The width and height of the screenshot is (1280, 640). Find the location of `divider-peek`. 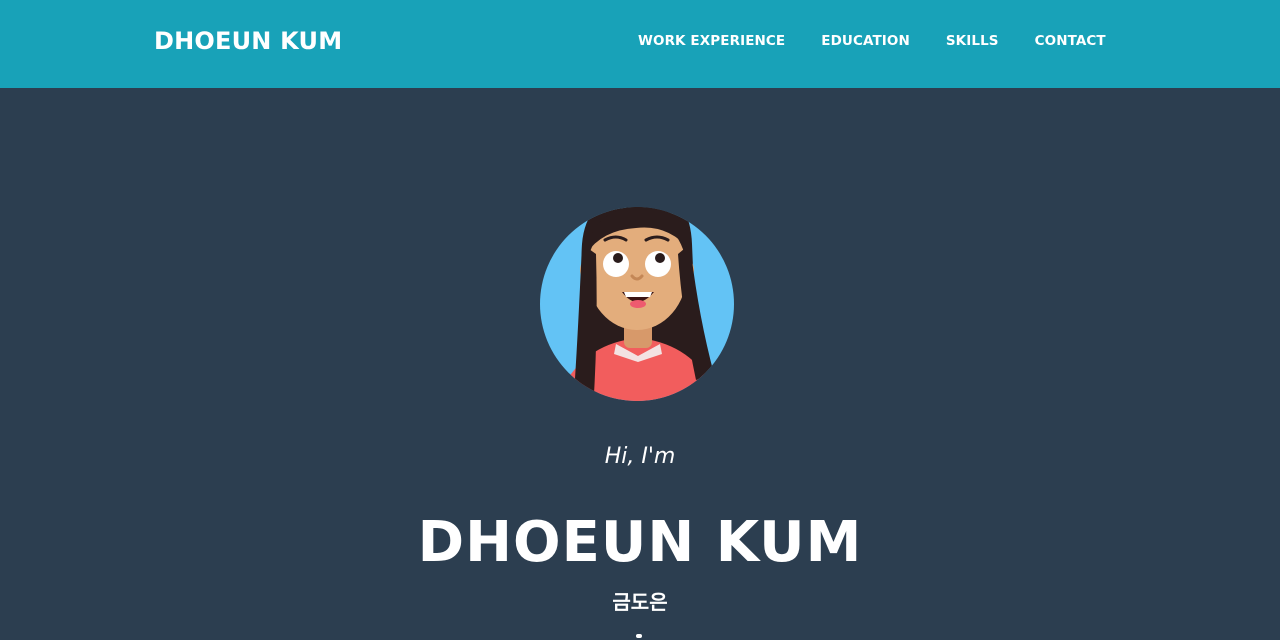

divider-peek is located at coordinates (639, 636).